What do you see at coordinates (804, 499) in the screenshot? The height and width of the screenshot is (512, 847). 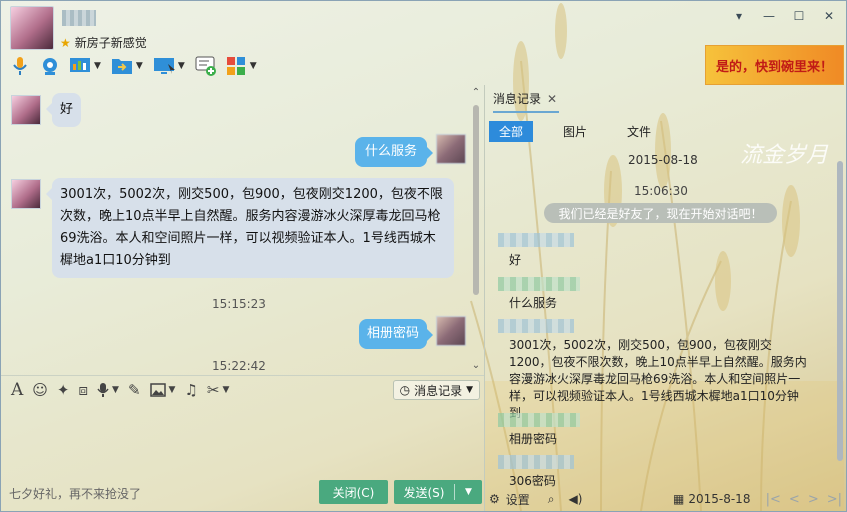 I see `history-pagination: |< < > >|` at bounding box center [804, 499].